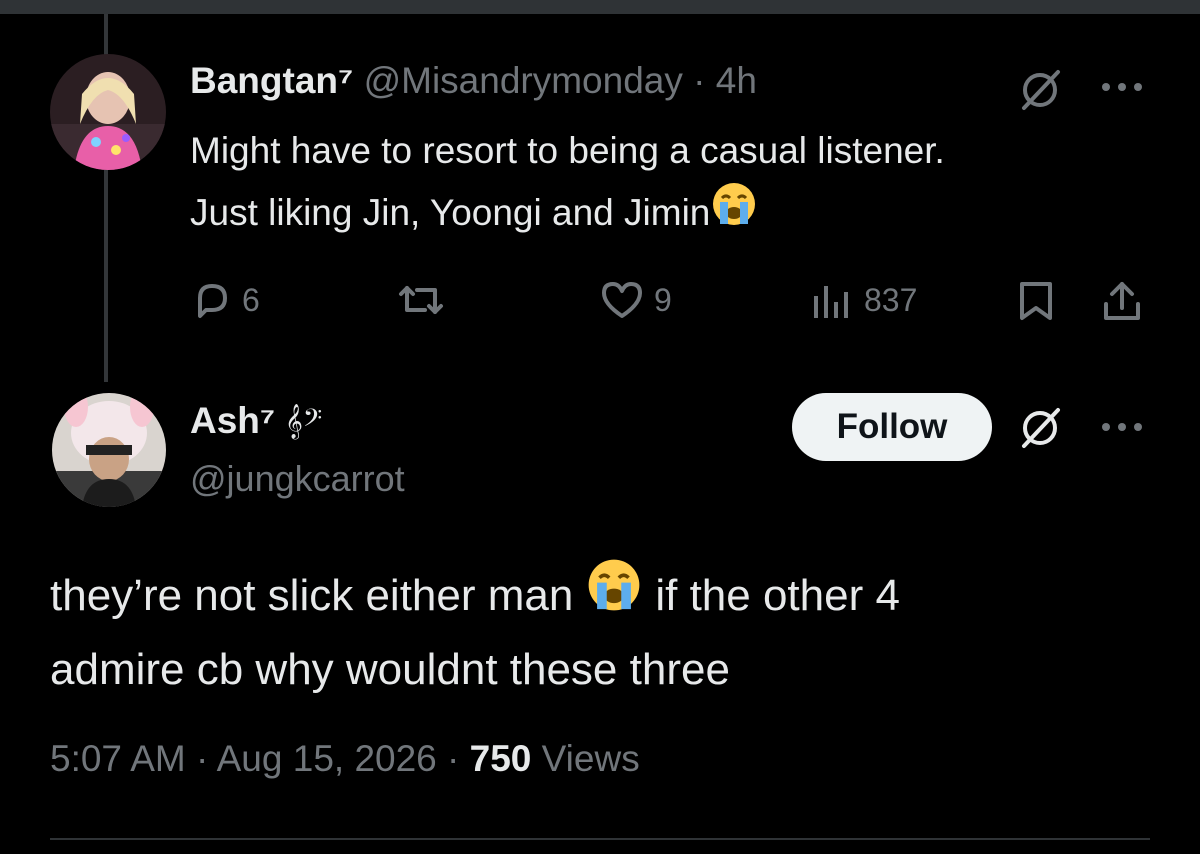 This screenshot has width=1200, height=854. What do you see at coordinates (271, 80) in the screenshot?
I see `display-name: Bangtan⁷` at bounding box center [271, 80].